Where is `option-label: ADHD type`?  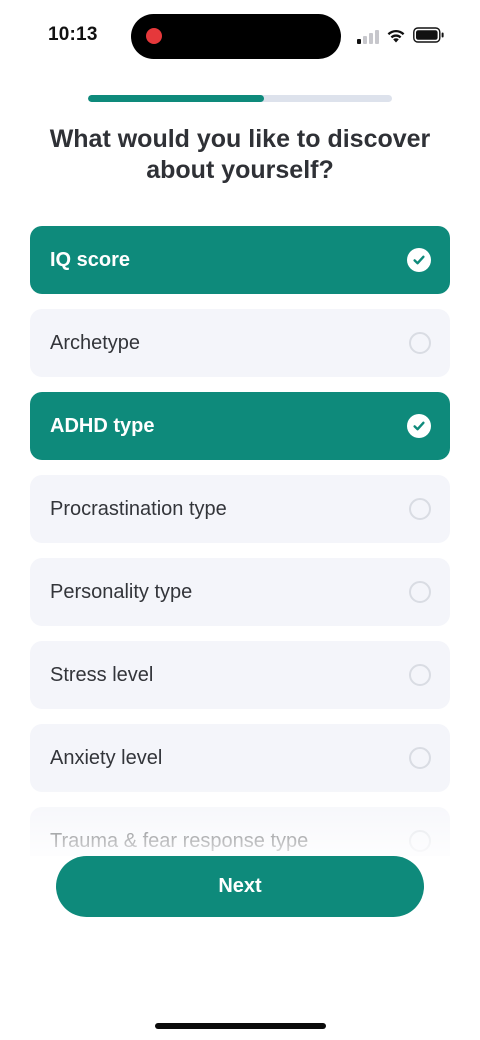 option-label: ADHD type is located at coordinates (102, 425).